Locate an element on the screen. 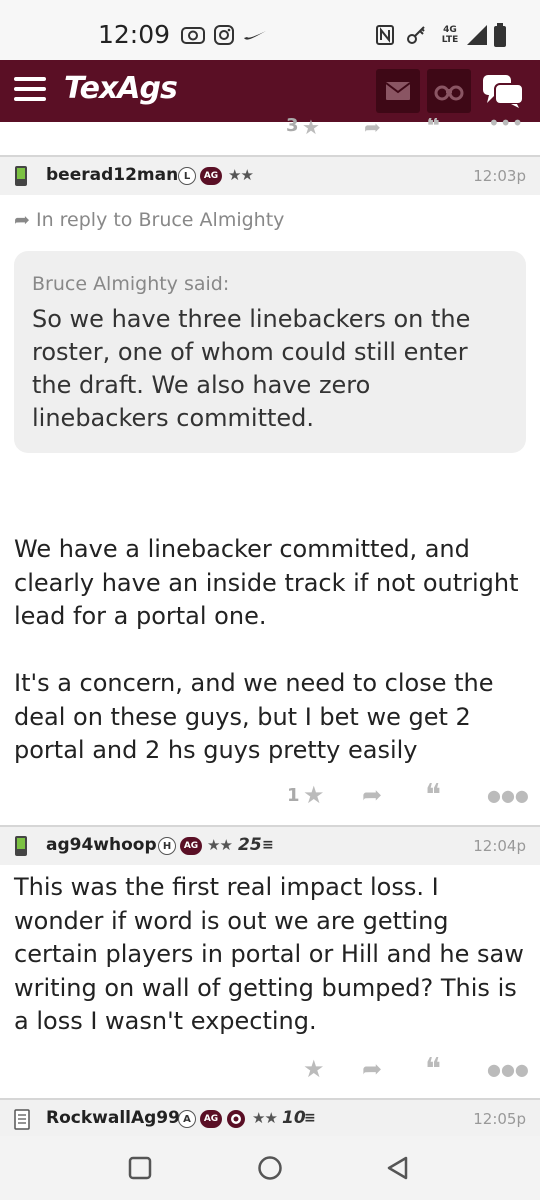 The height and width of the screenshot is (1200, 540). status-bar: 12:09 4G LTE is located at coordinates (270, 30).